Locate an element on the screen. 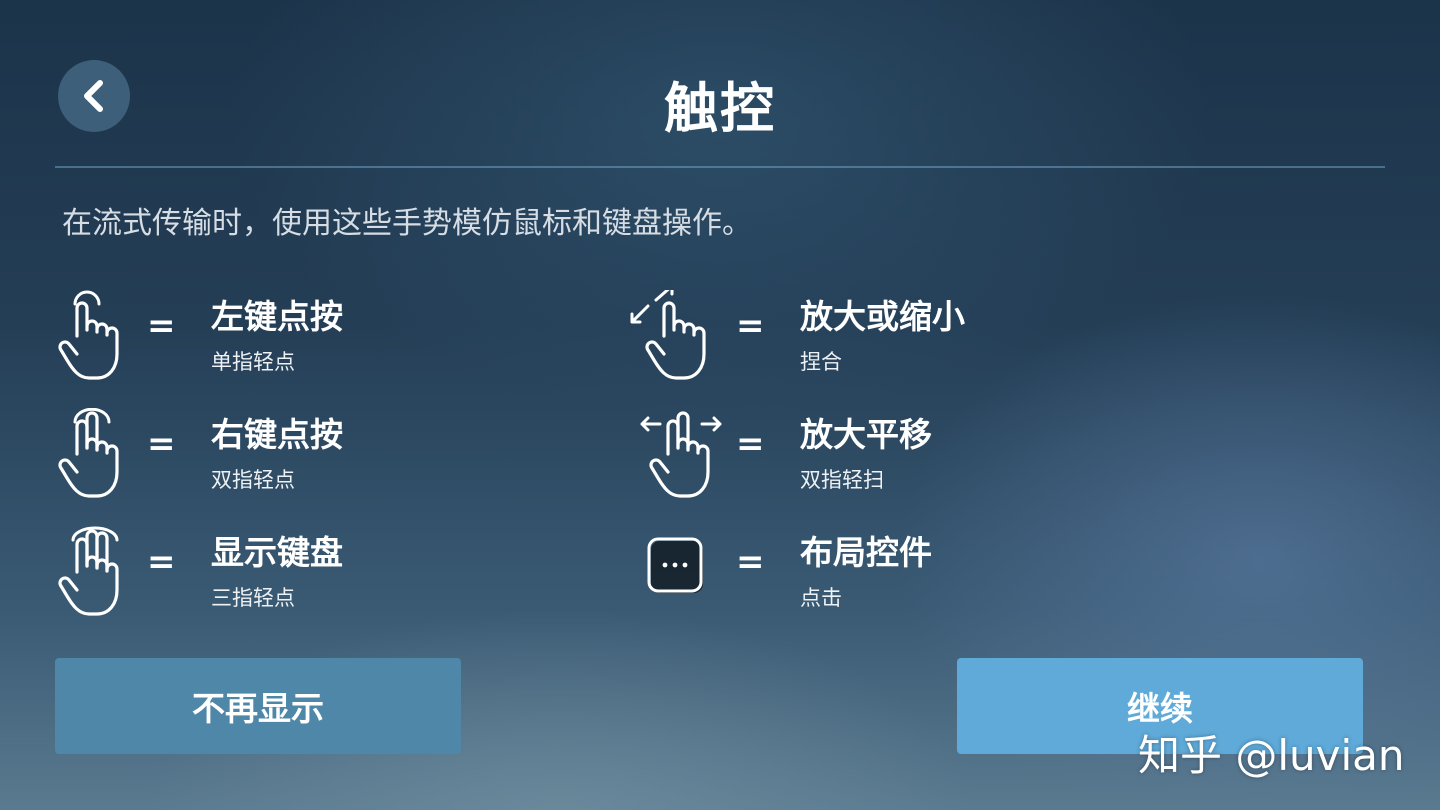 The image size is (1440, 810). gesture-sub: 双指轻点 is located at coordinates (253, 480).